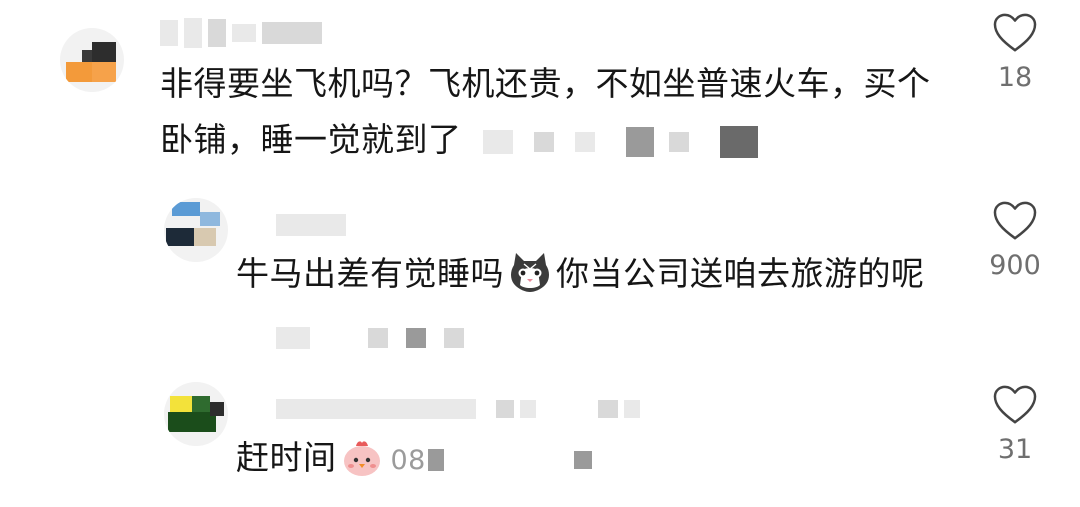  What do you see at coordinates (530, 278) in the screenshot?
I see `cat-emoji-icon` at bounding box center [530, 278].